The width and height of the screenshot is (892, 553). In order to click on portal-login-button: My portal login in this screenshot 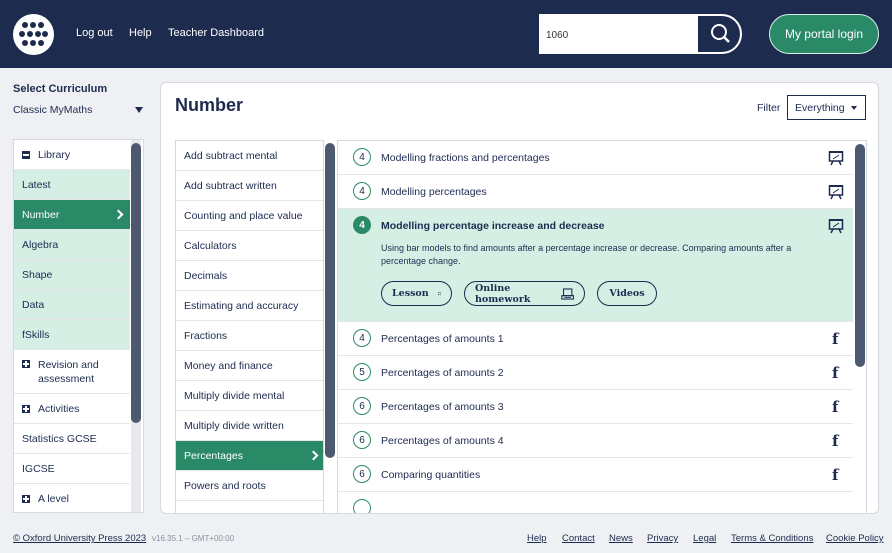, I will do `click(824, 34)`.